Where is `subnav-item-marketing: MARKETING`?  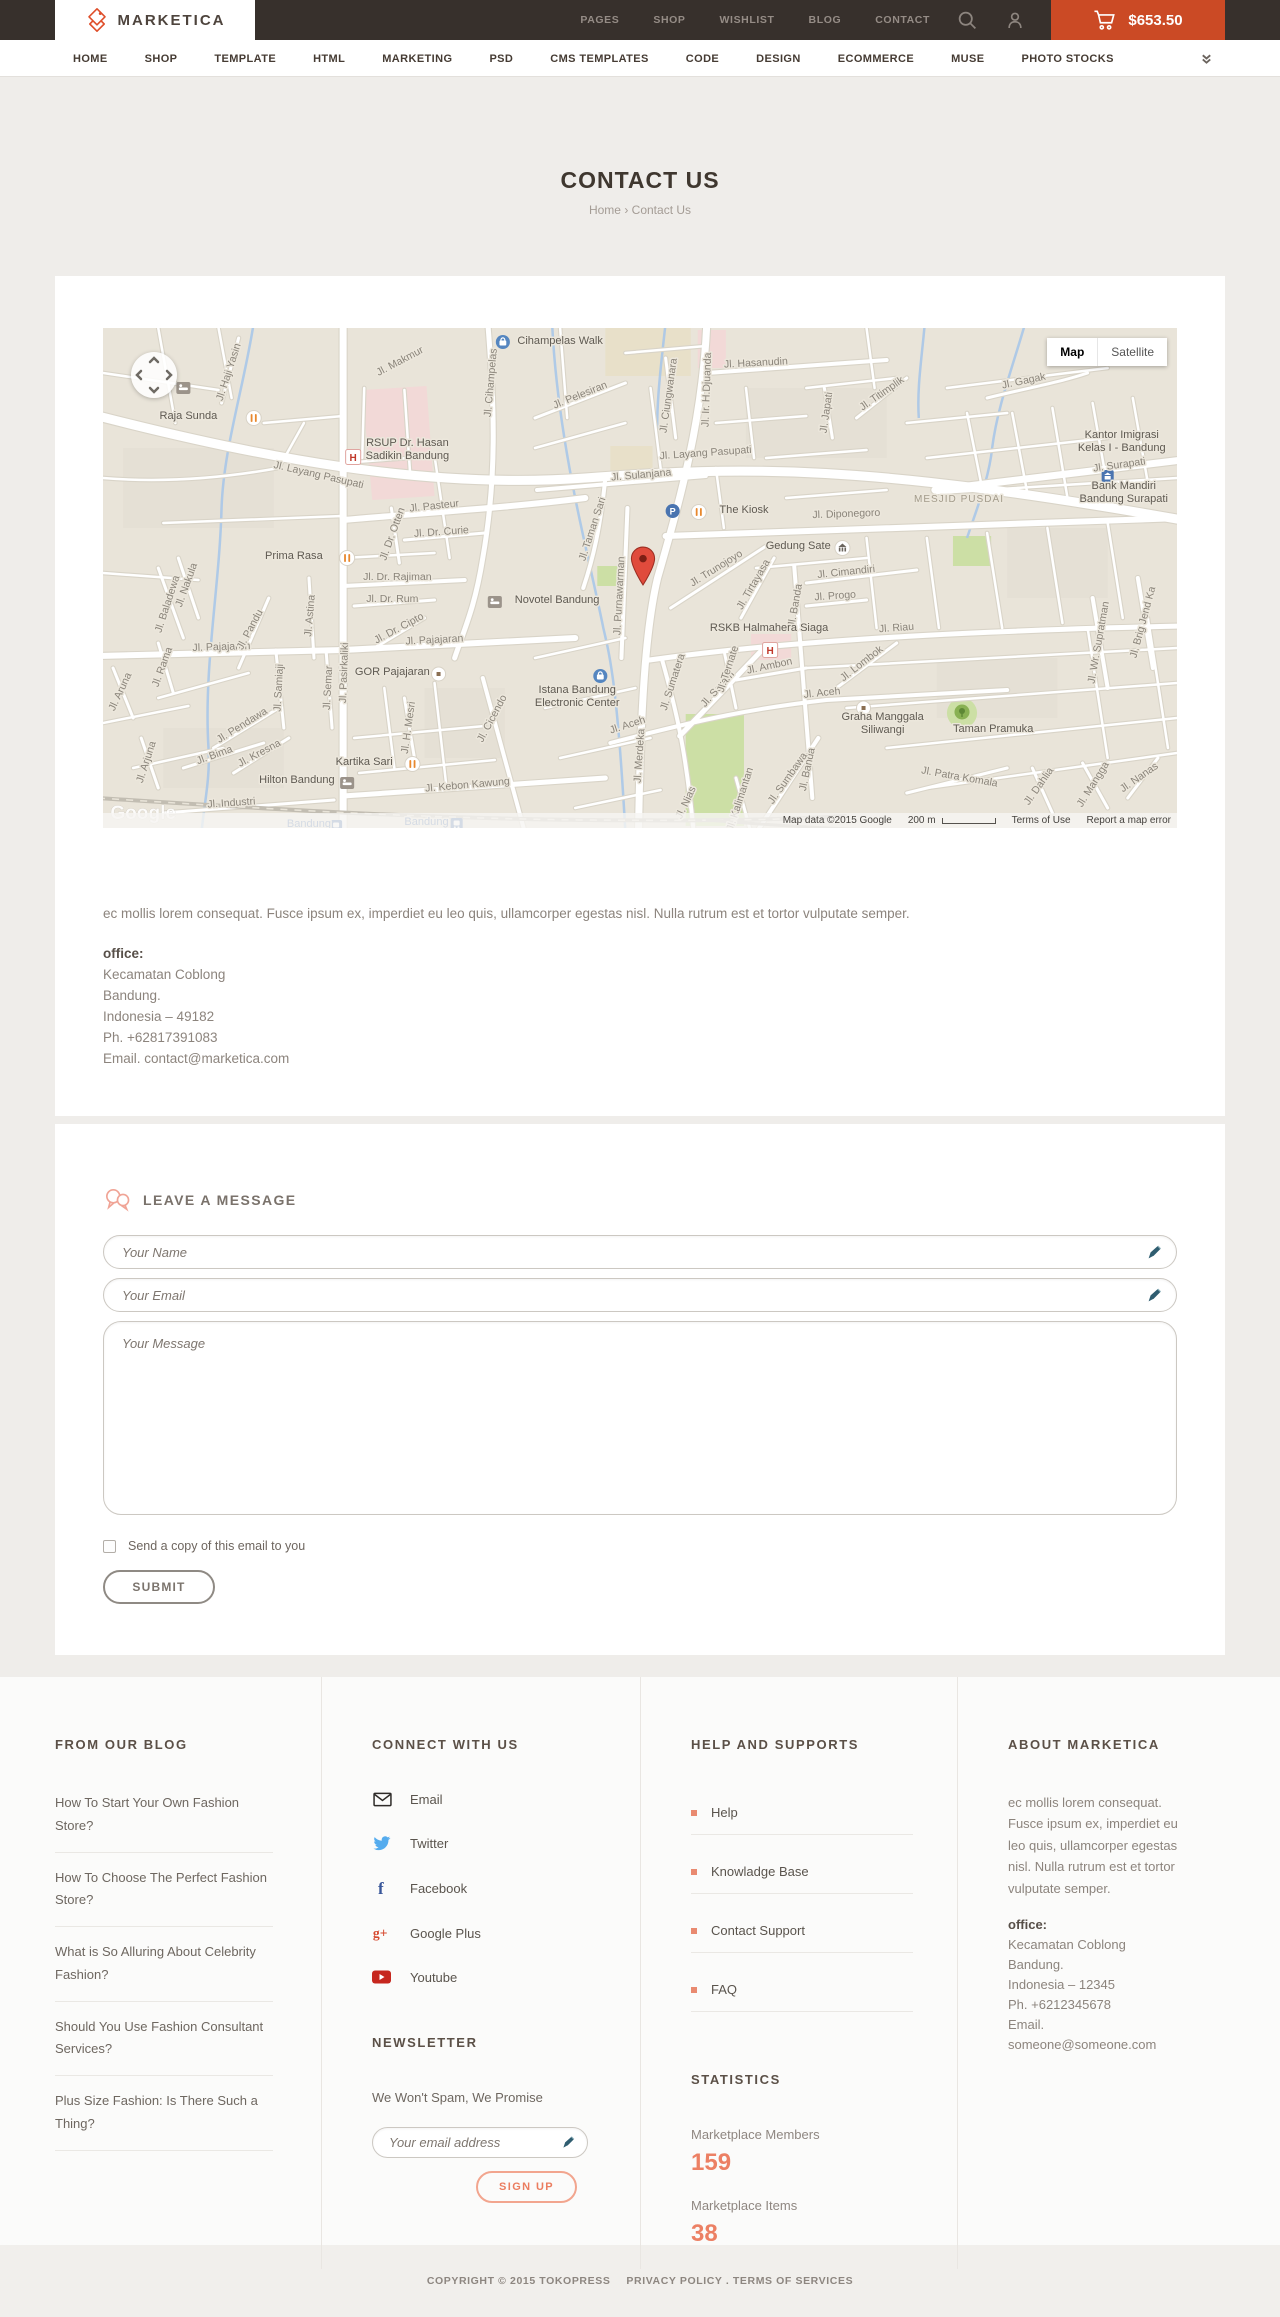
subnav-item-marketing: MARKETING is located at coordinates (417, 59).